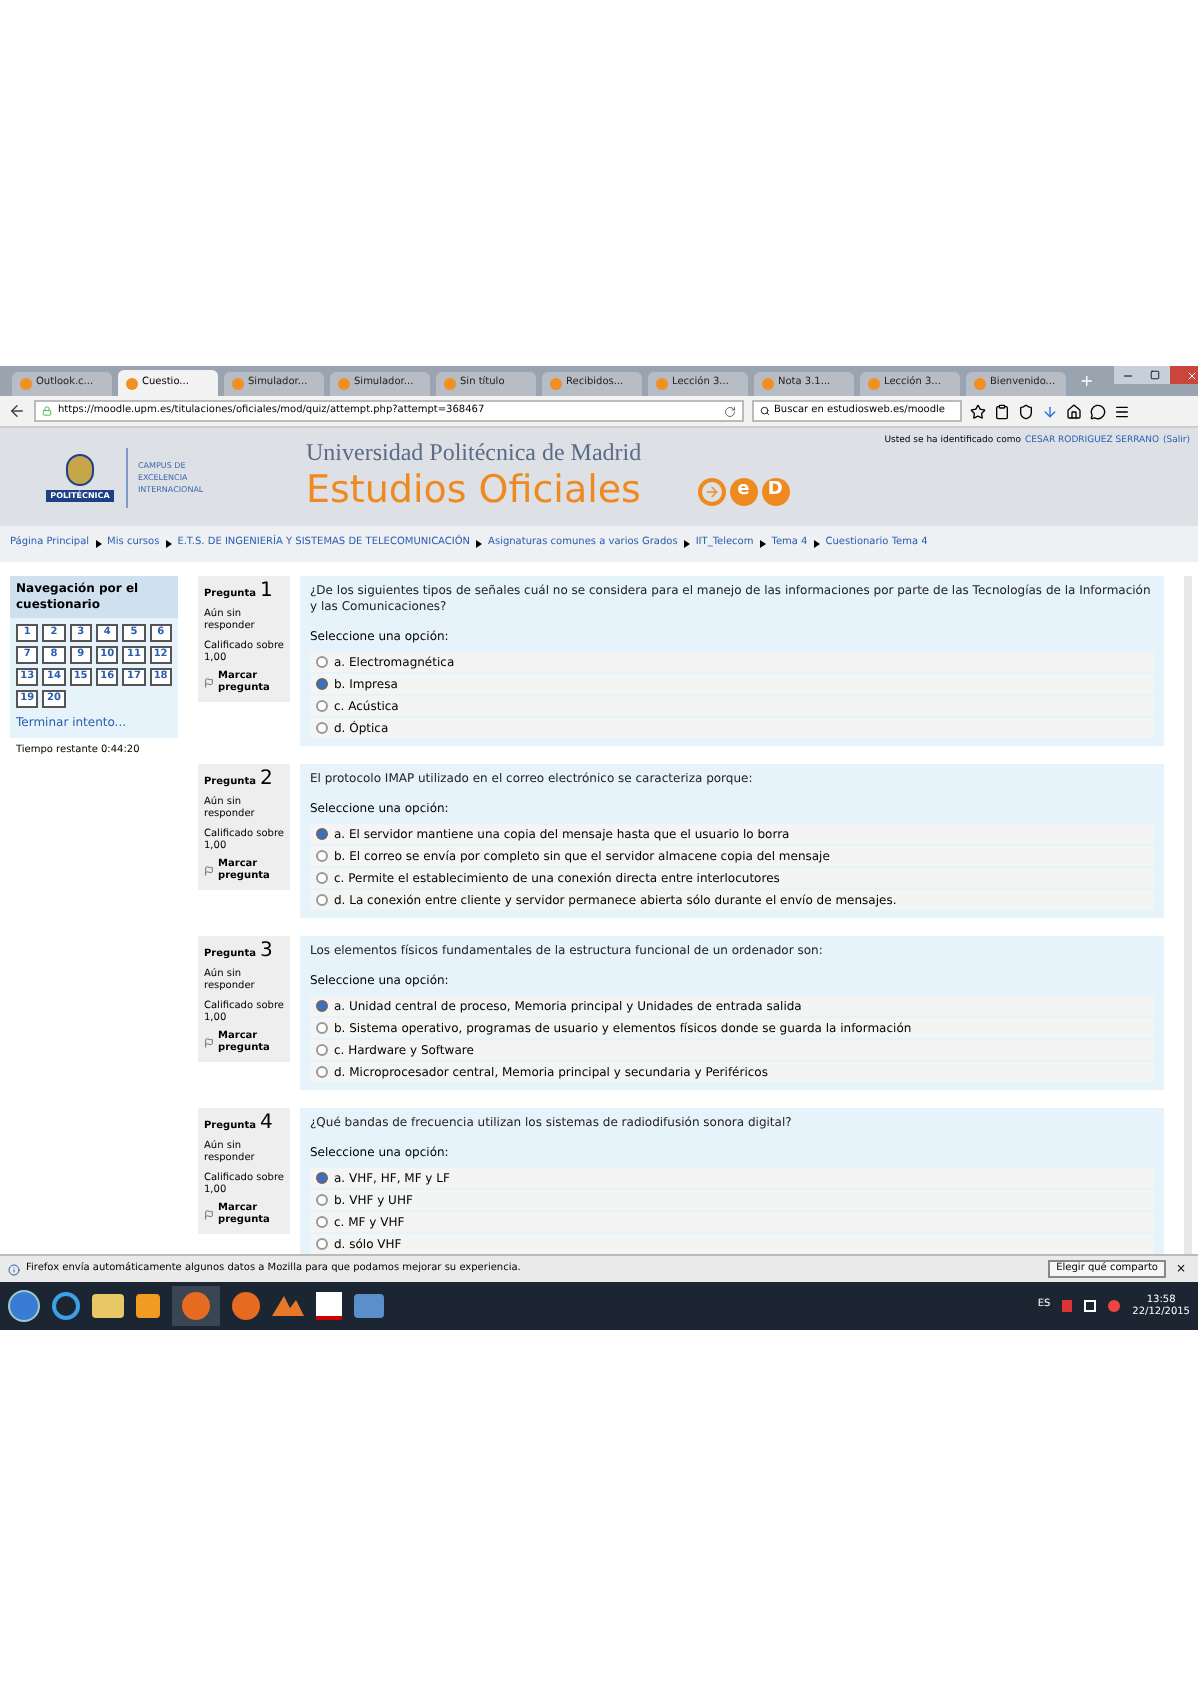  Describe the element at coordinates (1090, 1306) in the screenshot. I see `network-icon` at that location.